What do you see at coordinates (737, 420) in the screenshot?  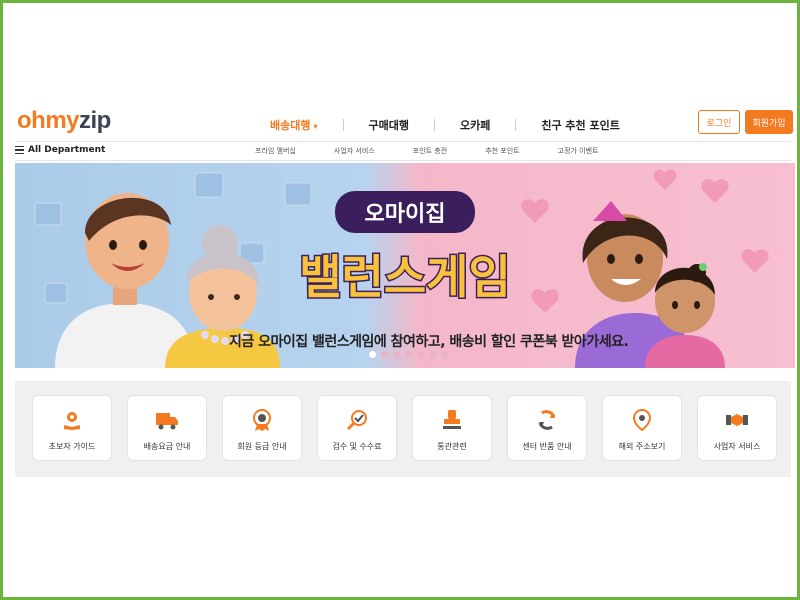 I see `handshake-icon` at bounding box center [737, 420].